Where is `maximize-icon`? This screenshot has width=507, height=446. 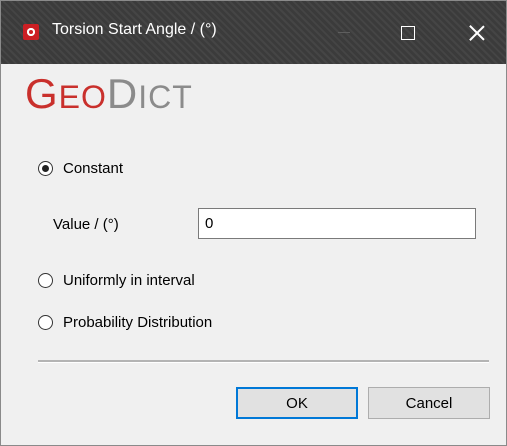
maximize-icon is located at coordinates (408, 32).